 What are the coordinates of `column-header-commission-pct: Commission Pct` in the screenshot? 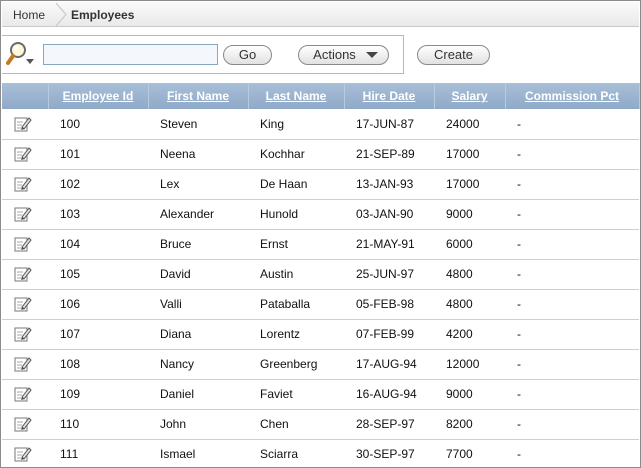 It's located at (572, 96).